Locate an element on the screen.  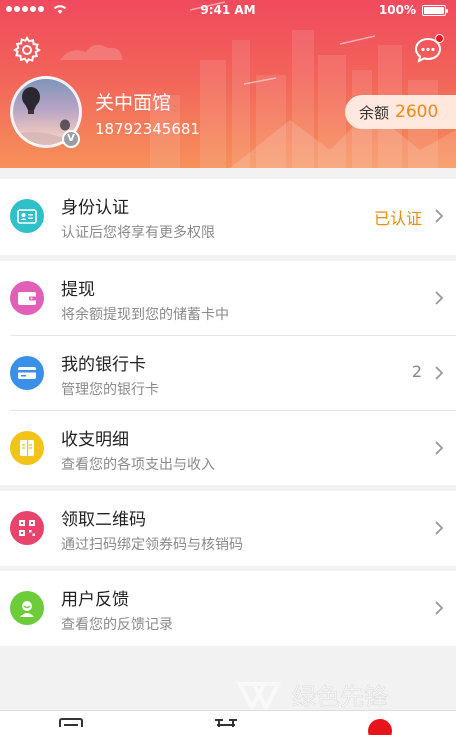
menu-item-bank-card: 我的银行卡 管理您的银行卡 2 is located at coordinates (228, 373).